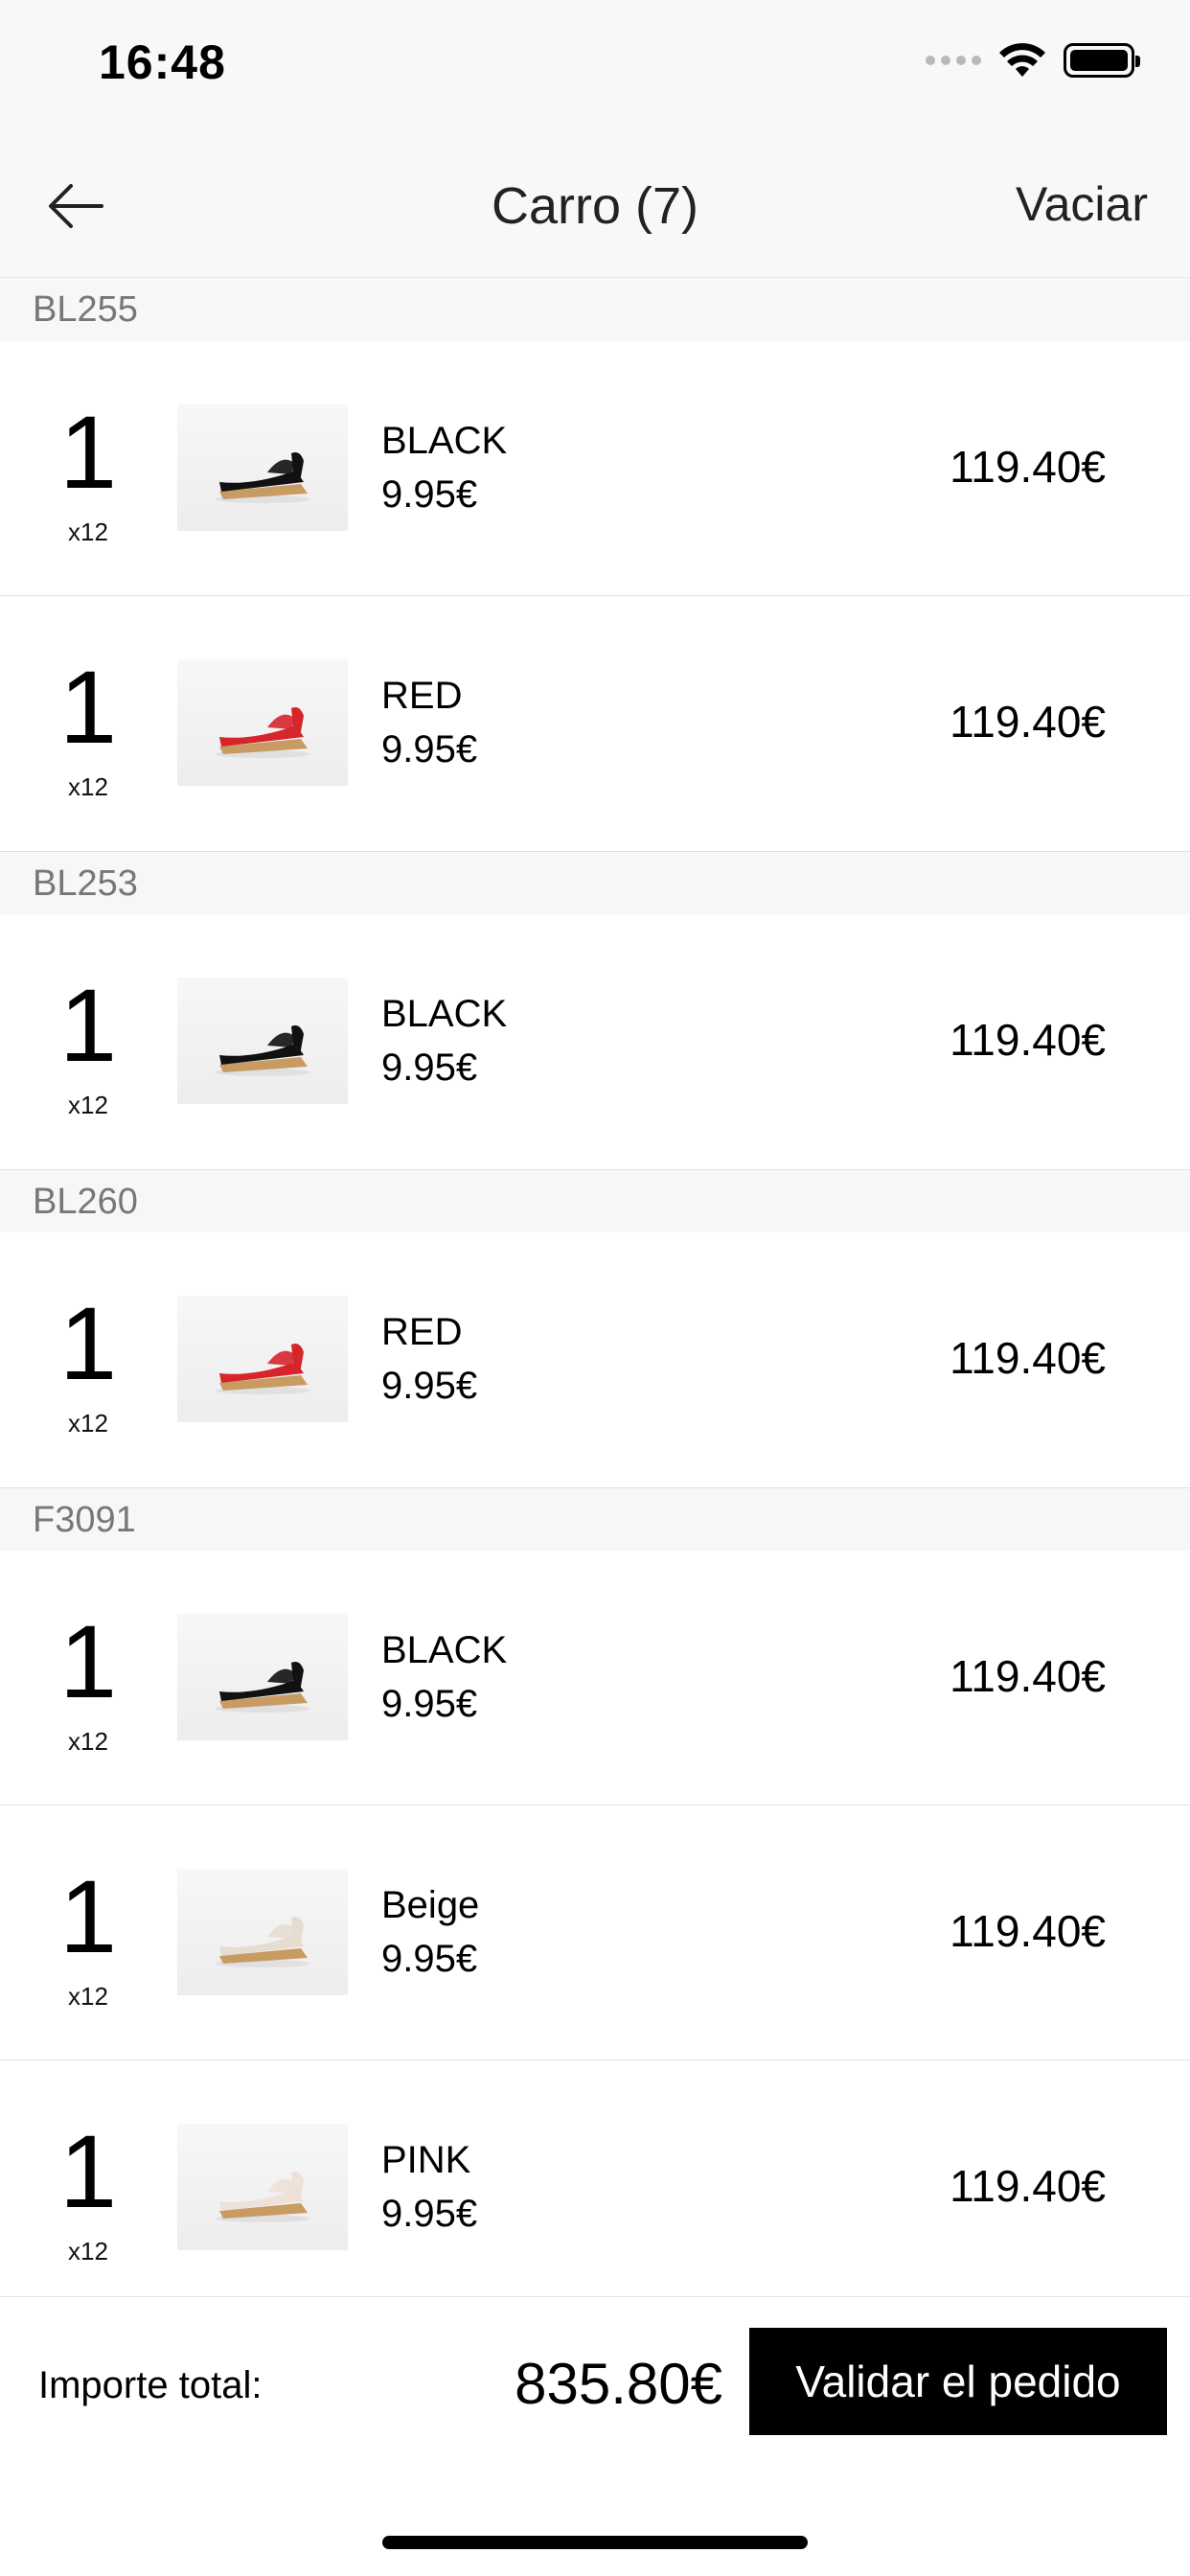  What do you see at coordinates (1022, 60) in the screenshot?
I see `wifi-icon` at bounding box center [1022, 60].